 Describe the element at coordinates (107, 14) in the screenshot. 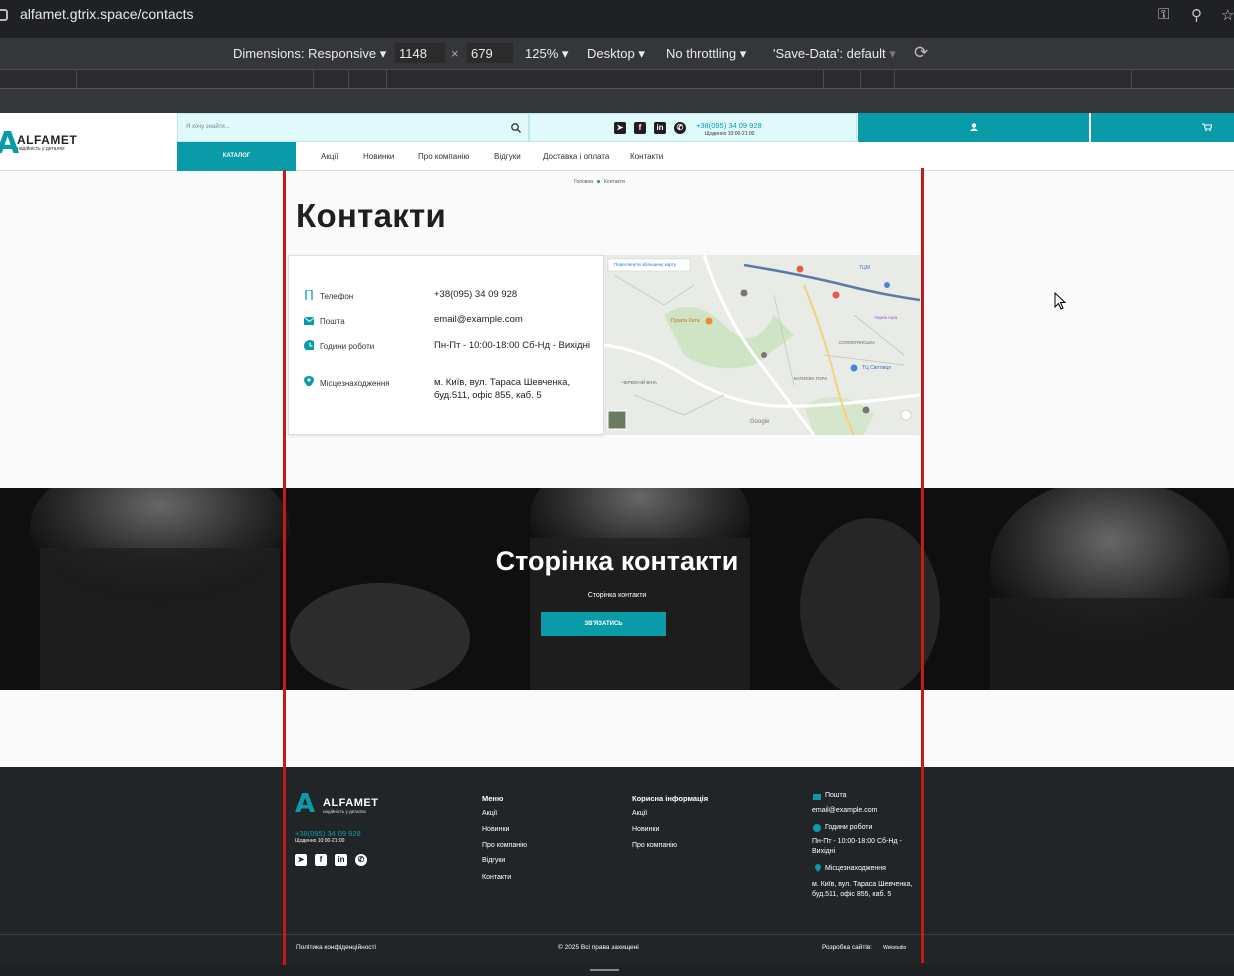

I see `address-bar: alfamet.gtrix.space/contacts` at that location.